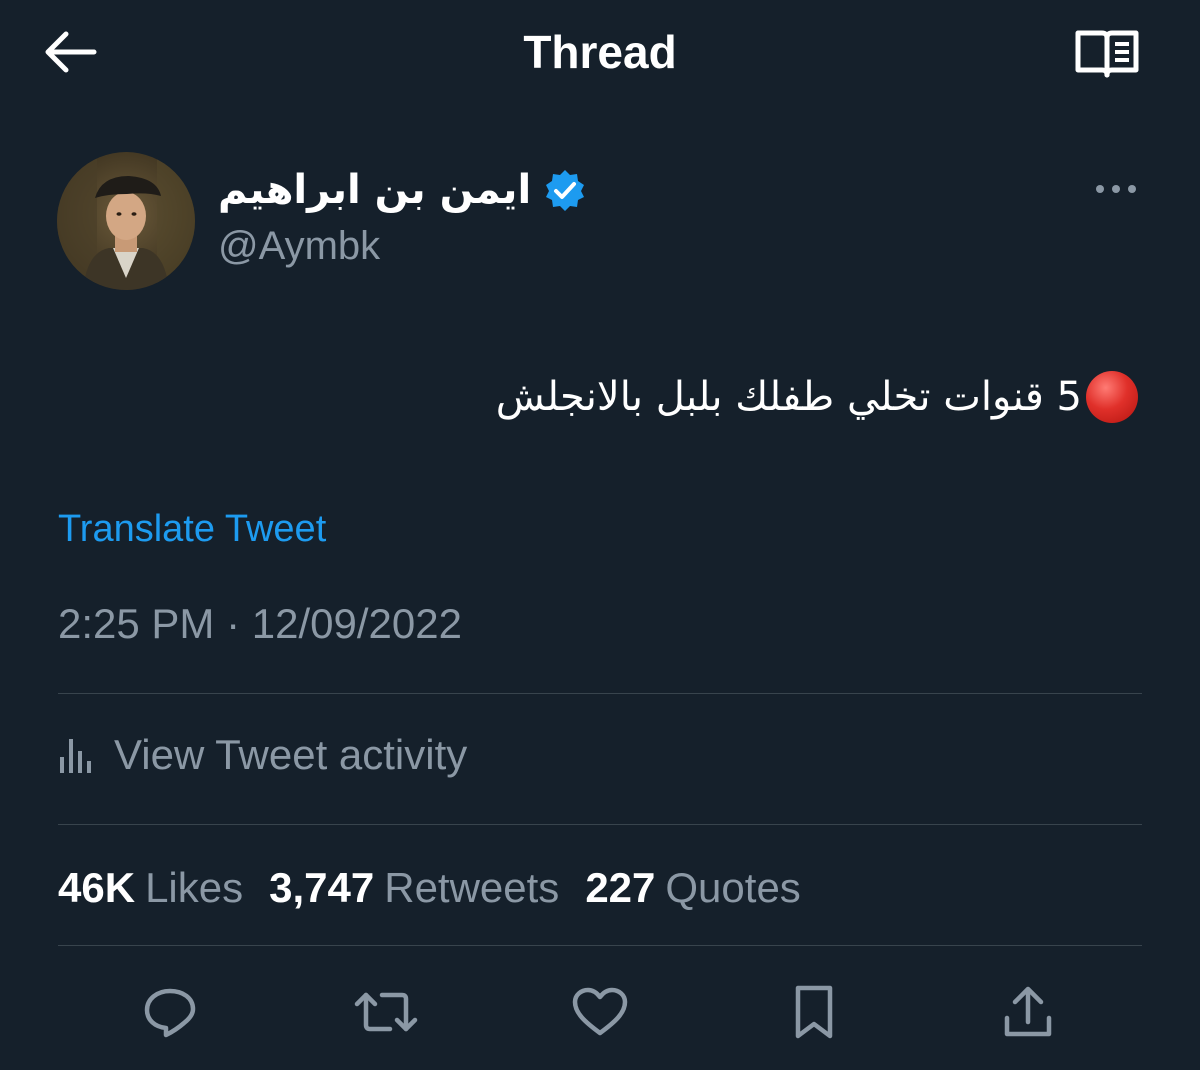  I want to click on author-name-row: ايمن بن ابراهيم, so click(402, 190).